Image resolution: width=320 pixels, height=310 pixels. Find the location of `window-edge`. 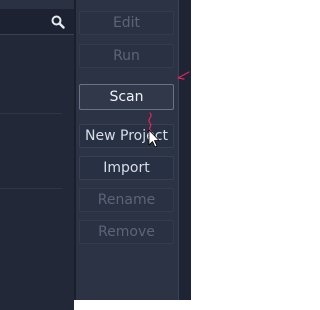

window-edge is located at coordinates (184, 150).